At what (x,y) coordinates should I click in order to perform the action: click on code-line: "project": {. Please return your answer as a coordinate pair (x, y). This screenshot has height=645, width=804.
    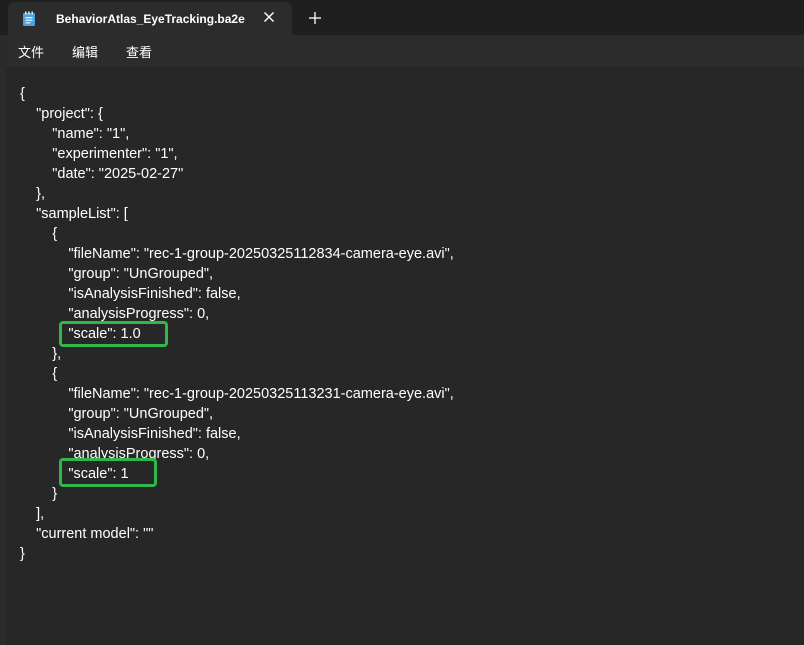
    Looking at the image, I should click on (61, 114).